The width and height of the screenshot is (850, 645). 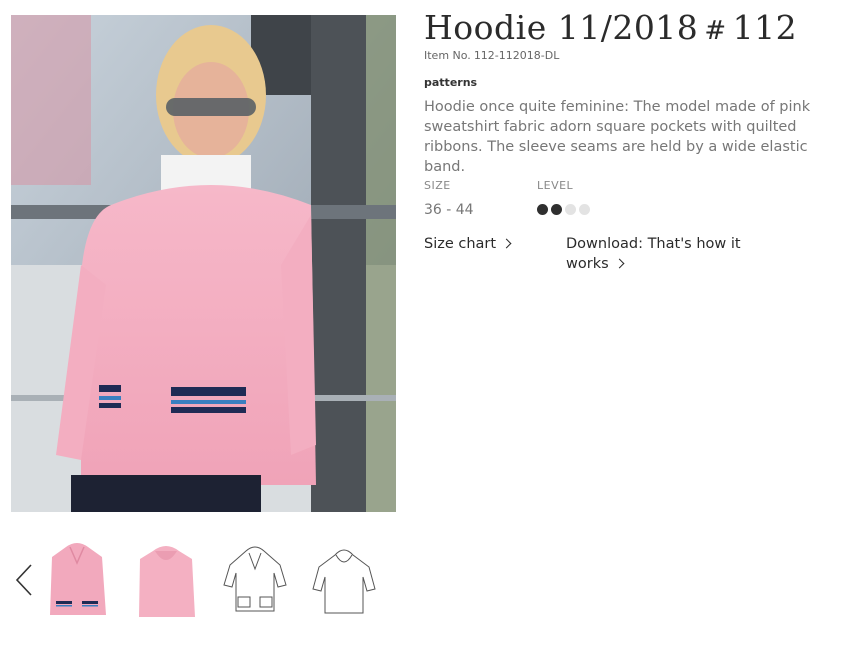 I want to click on hoodie-back-thumbnail, so click(x=167, y=581).